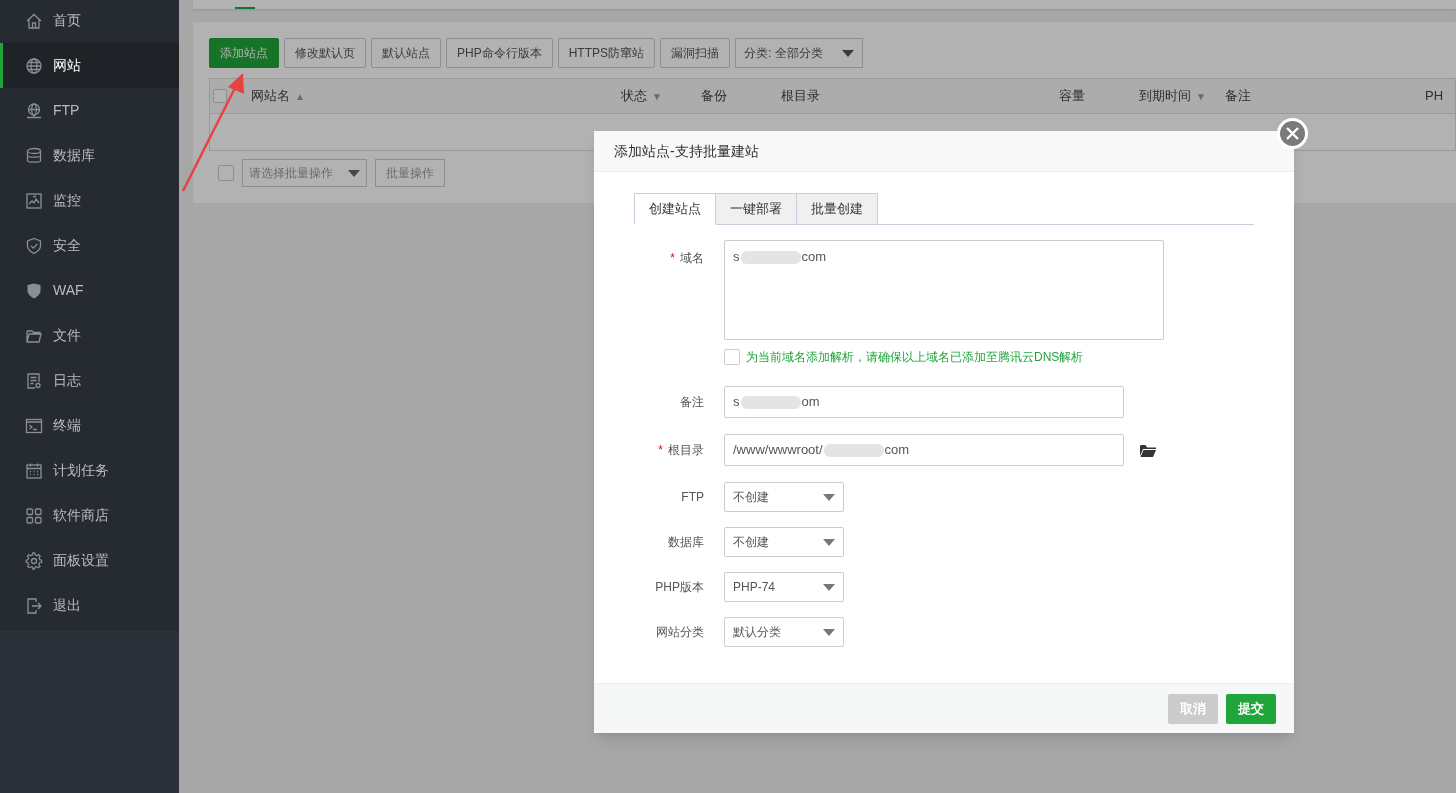 The height and width of the screenshot is (793, 1456). What do you see at coordinates (499, 53) in the screenshot?
I see `toolbar-button: PHP命令行版本` at bounding box center [499, 53].